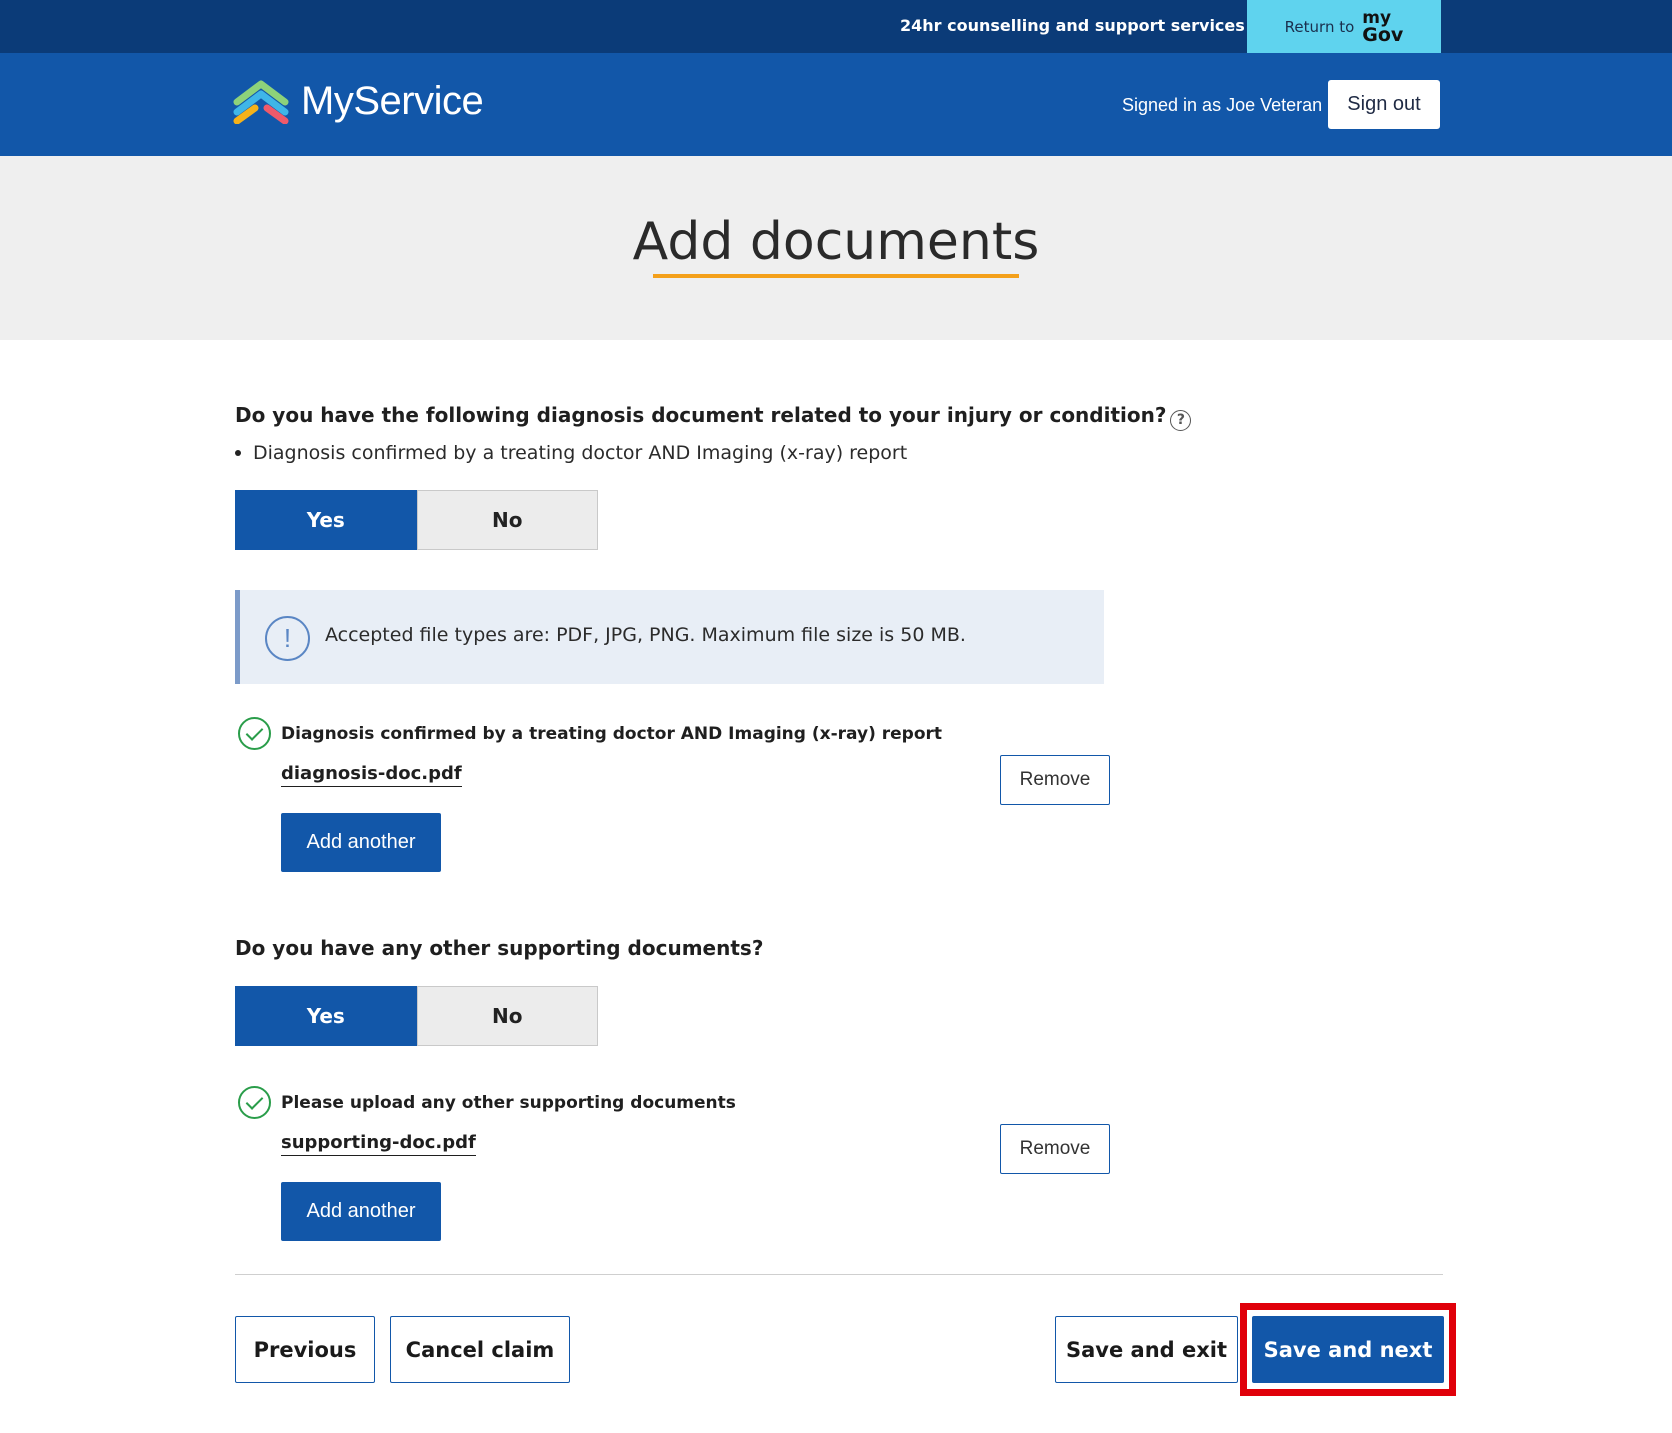 The width and height of the screenshot is (1672, 1433). I want to click on title-band: Add documents, so click(836, 248).